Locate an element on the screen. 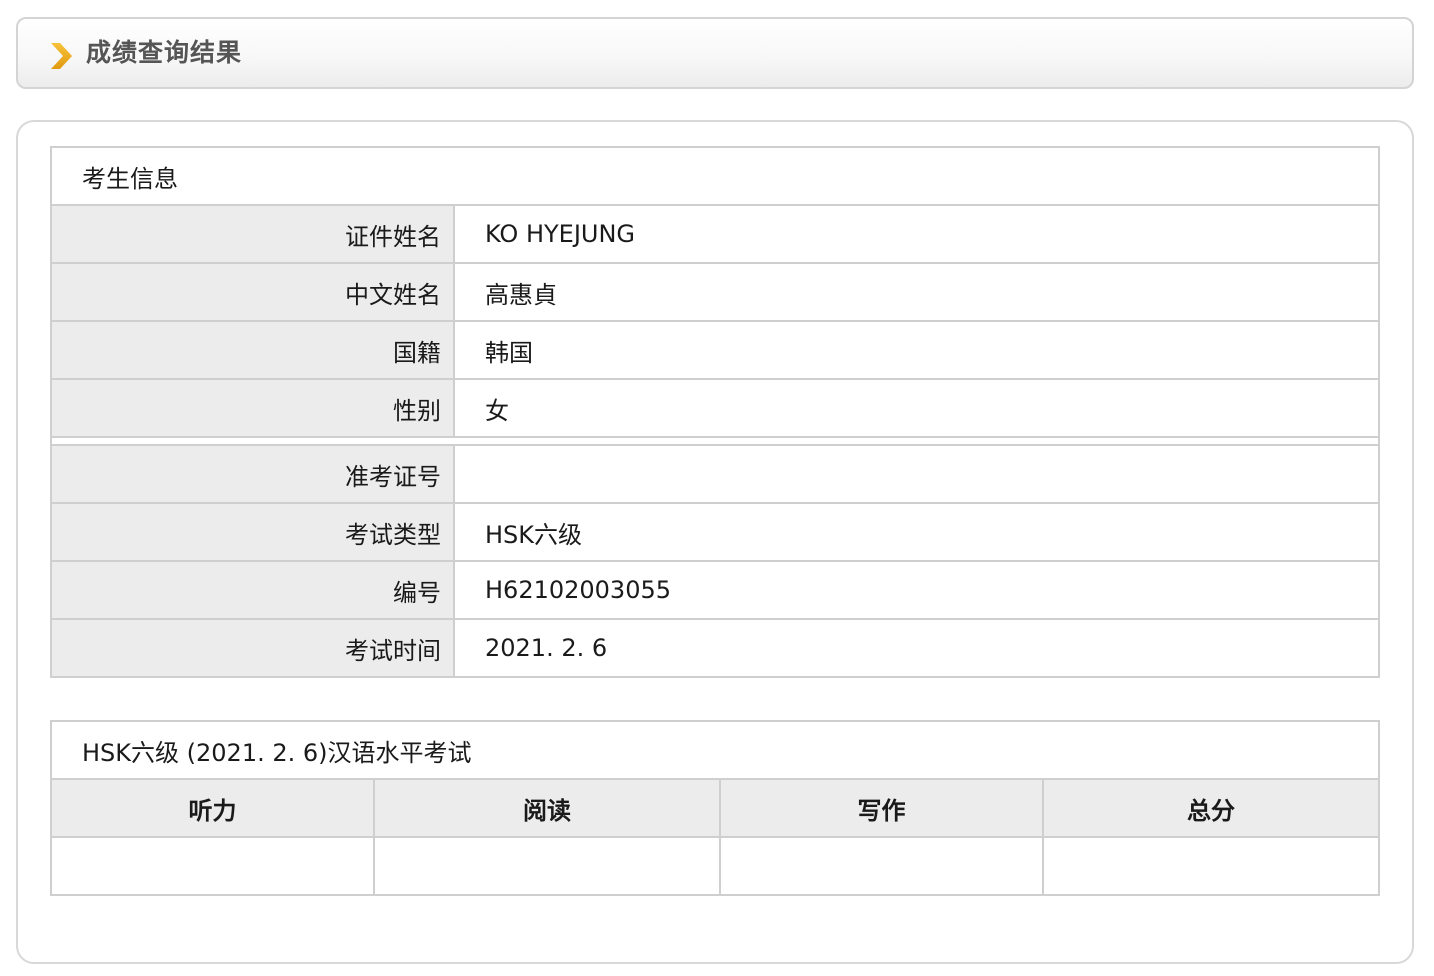 The image size is (1434, 976). page-header: 成绩查询结果 is located at coordinates (715, 53).